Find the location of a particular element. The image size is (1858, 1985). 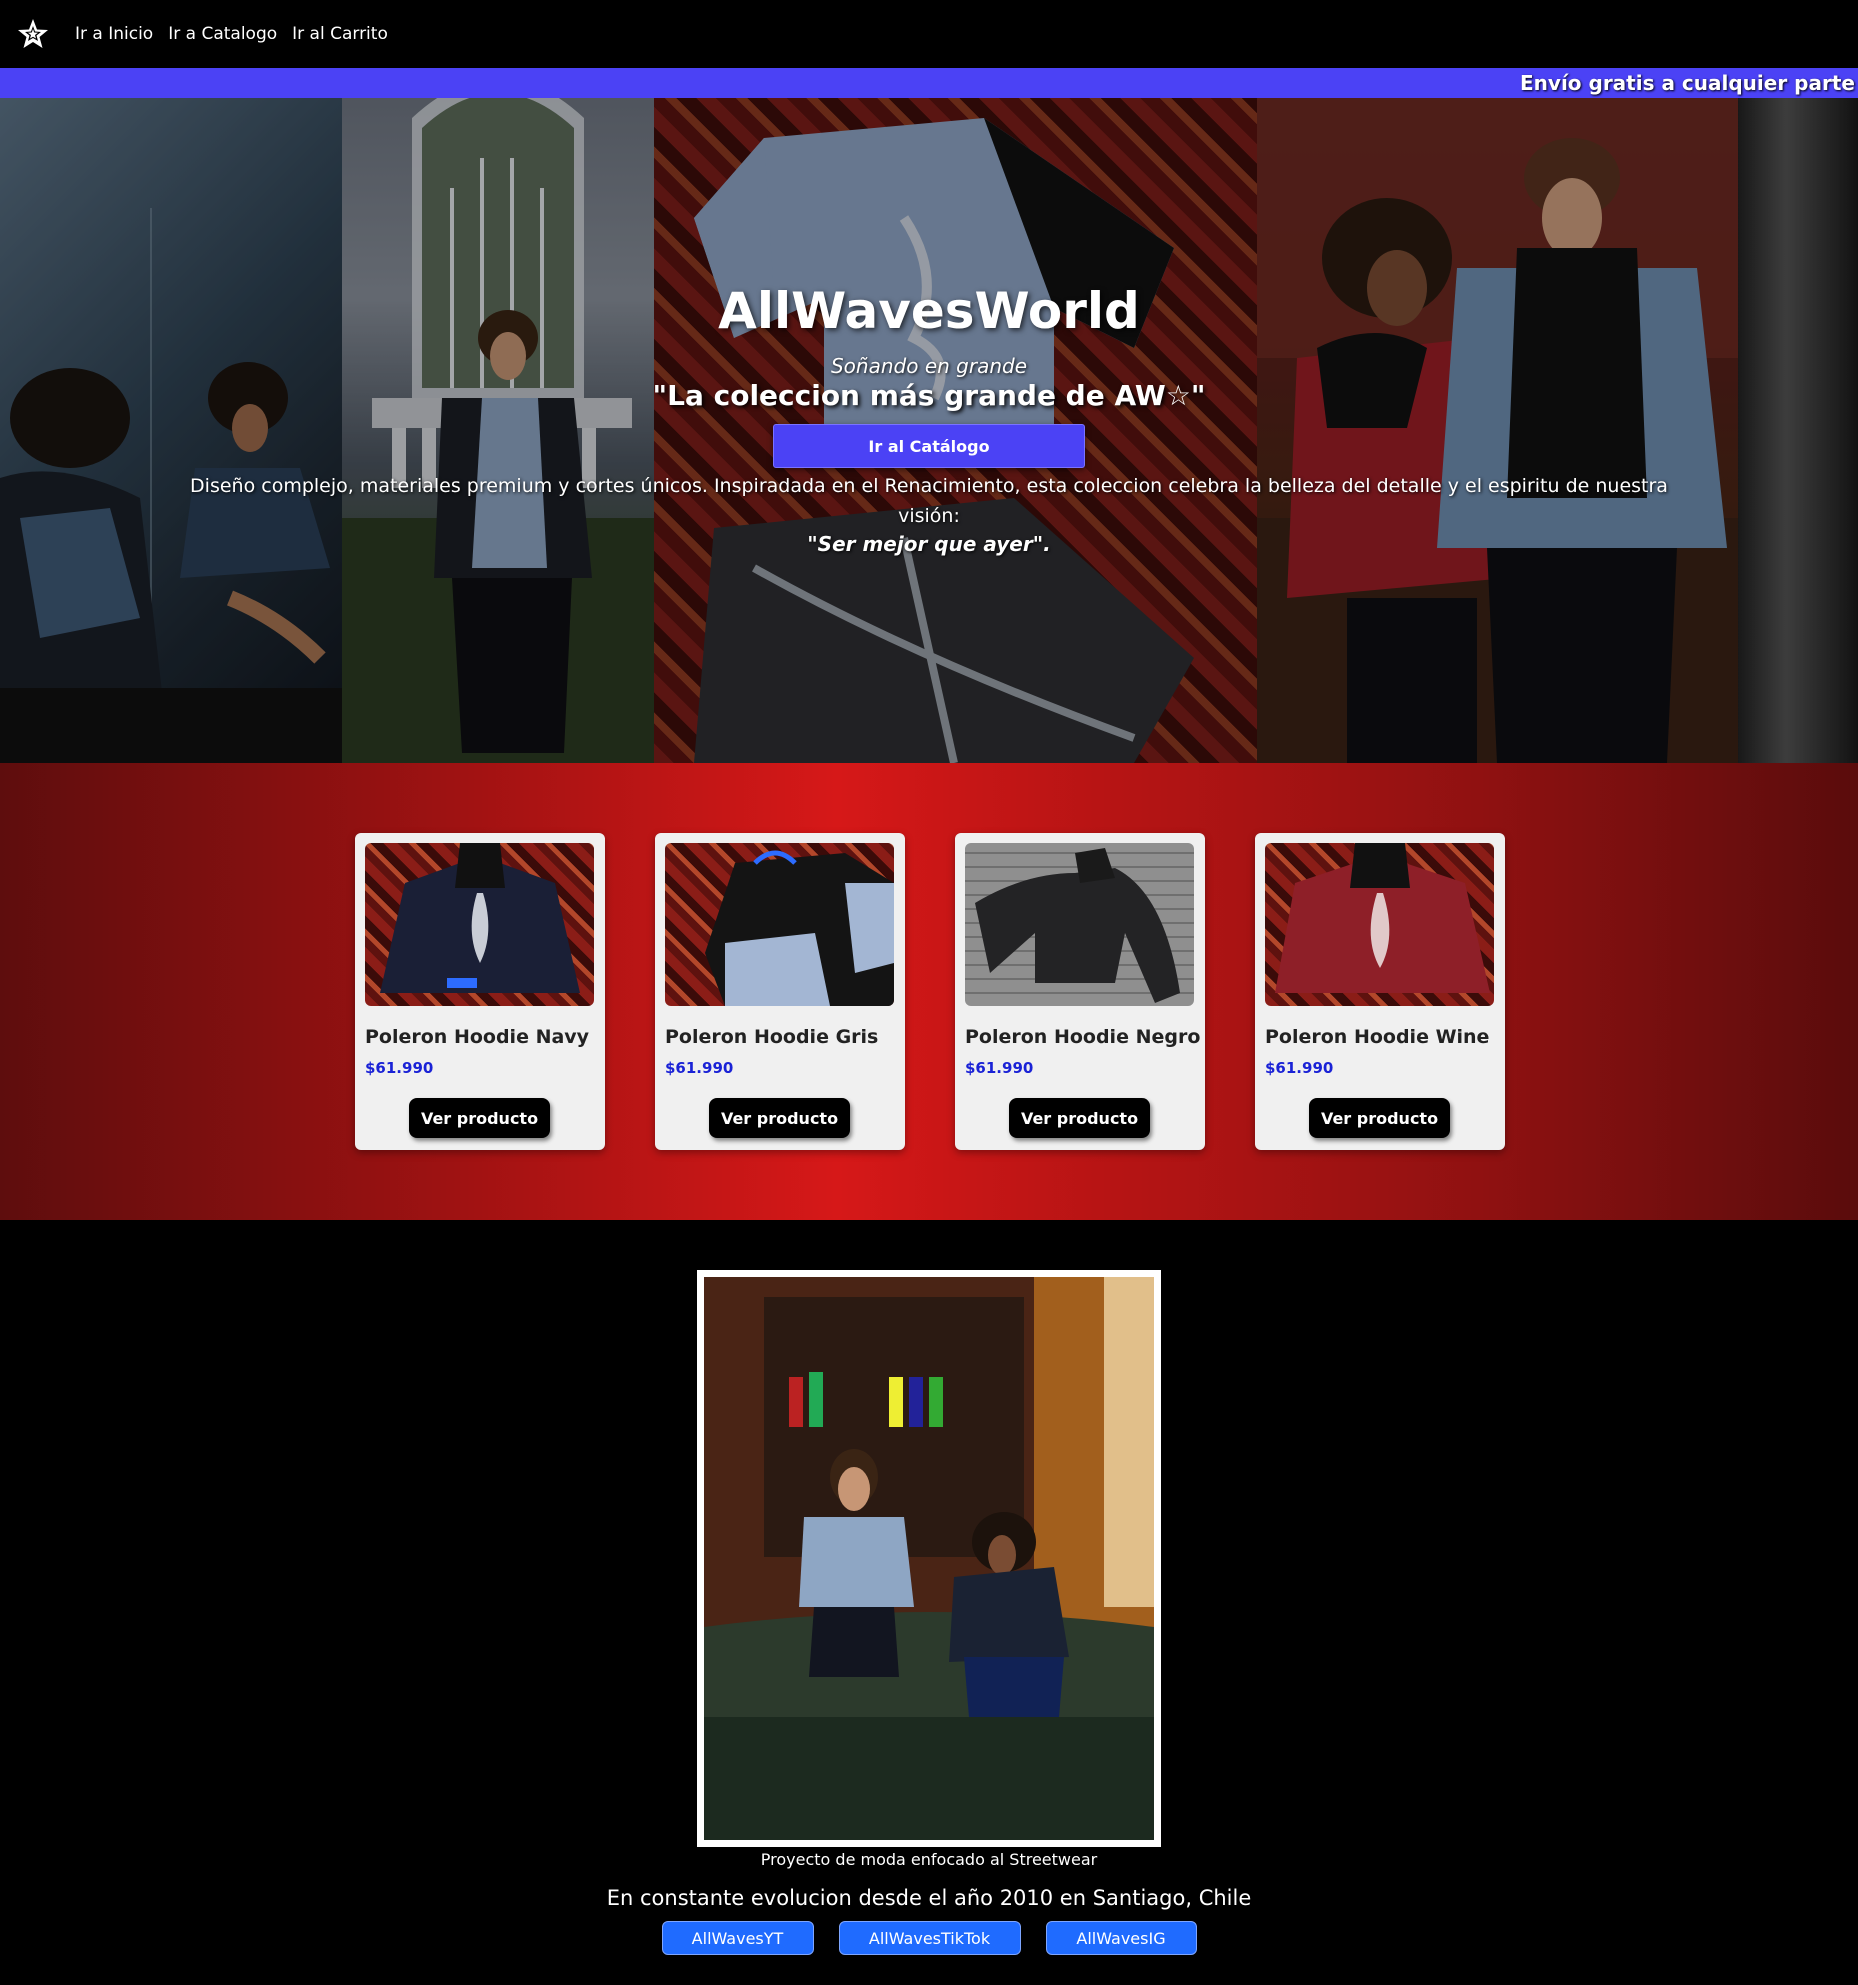

nav-links: Ir a Inicio Ir a Catalogo Ir al Carrito is located at coordinates (231, 34).